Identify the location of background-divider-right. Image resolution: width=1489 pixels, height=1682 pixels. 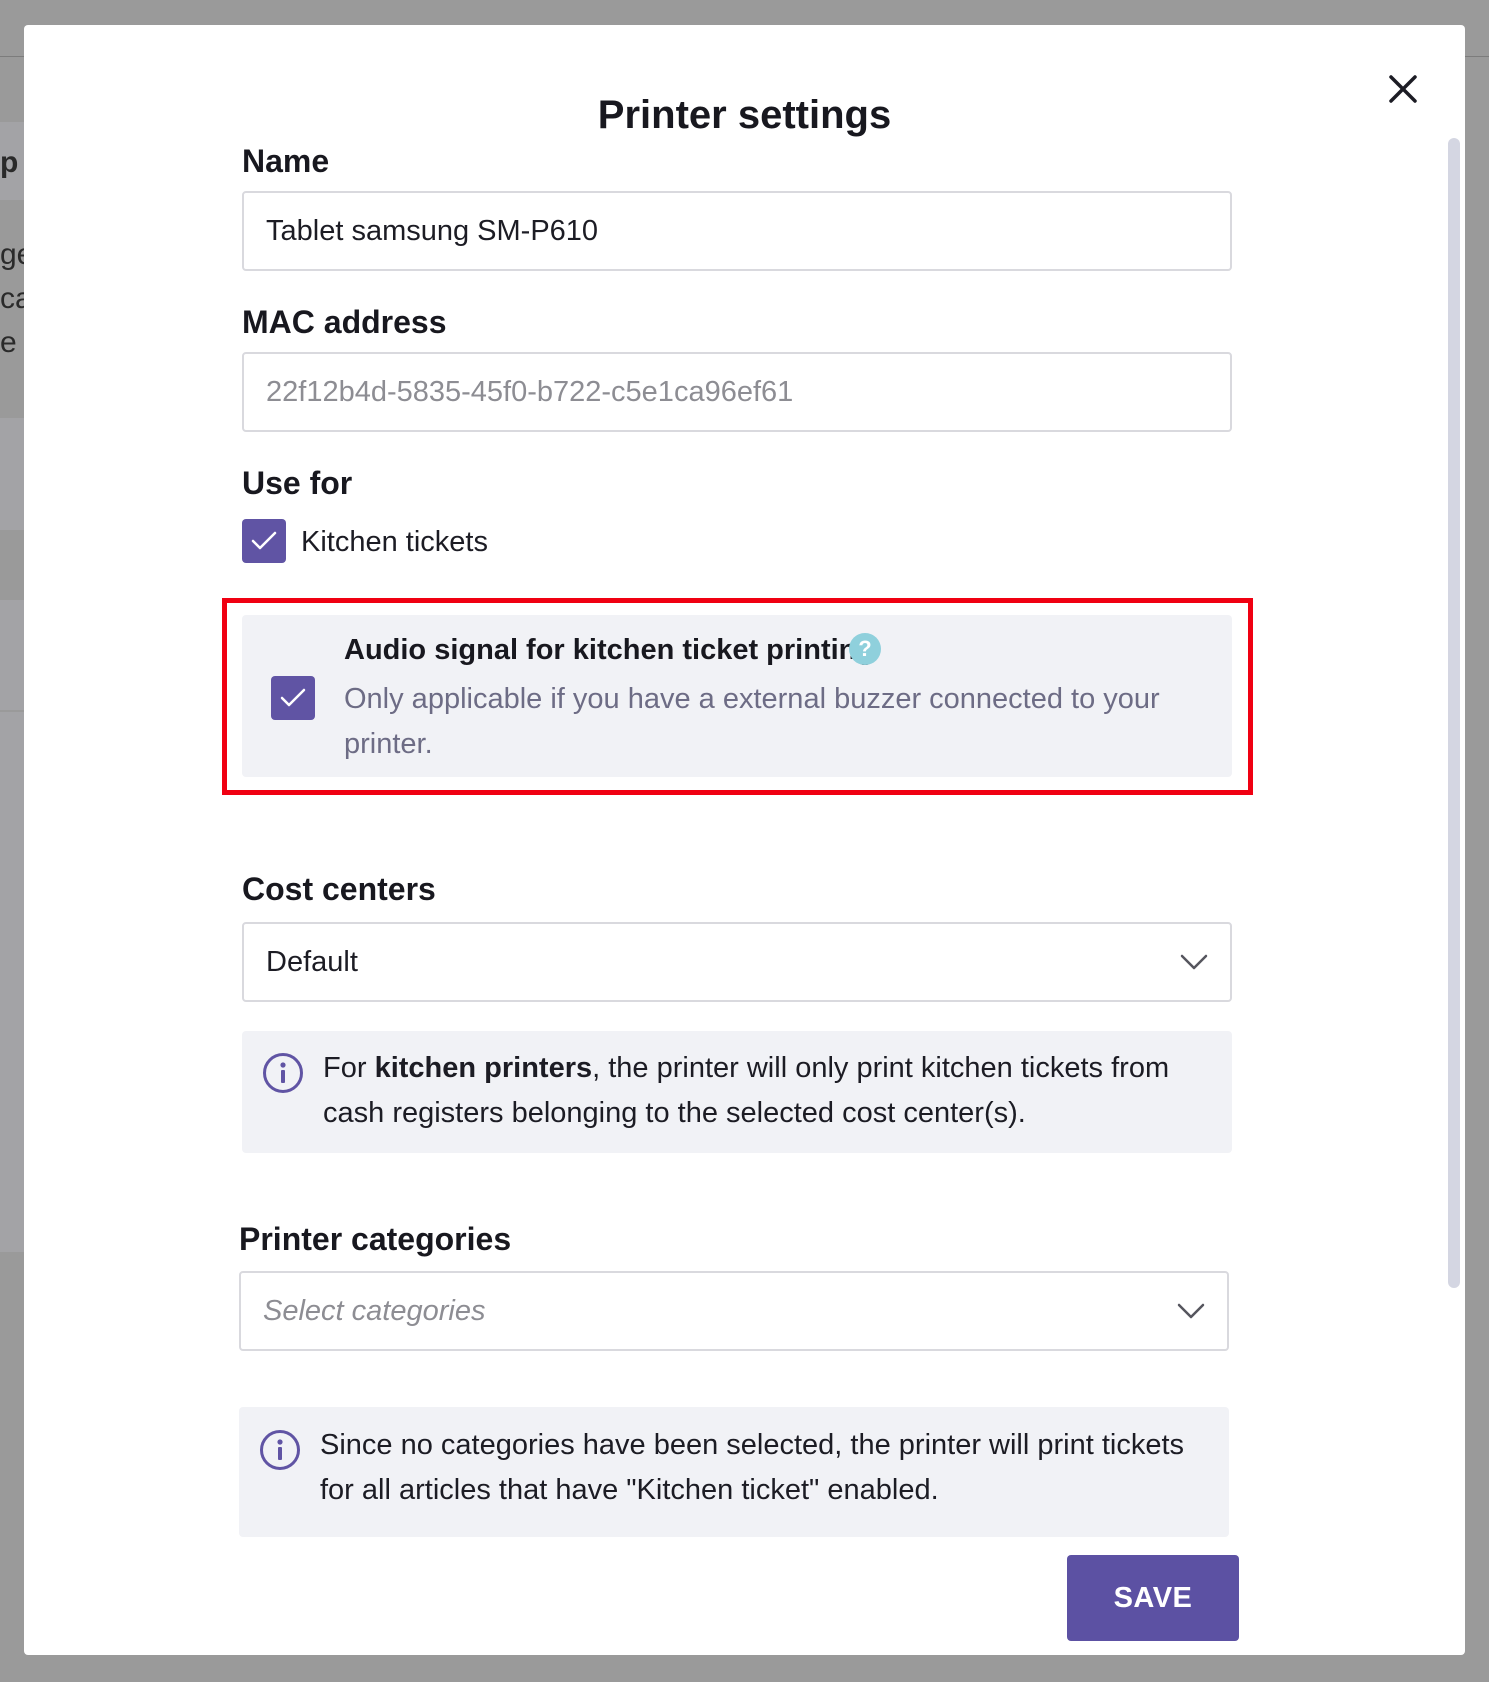
(1477, 56).